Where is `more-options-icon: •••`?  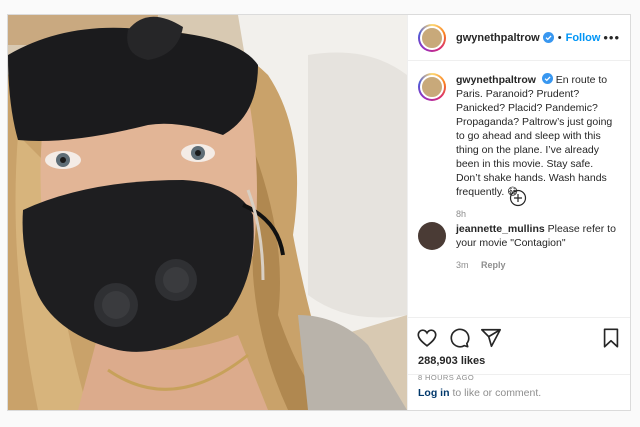 more-options-icon: ••• is located at coordinates (611, 37).